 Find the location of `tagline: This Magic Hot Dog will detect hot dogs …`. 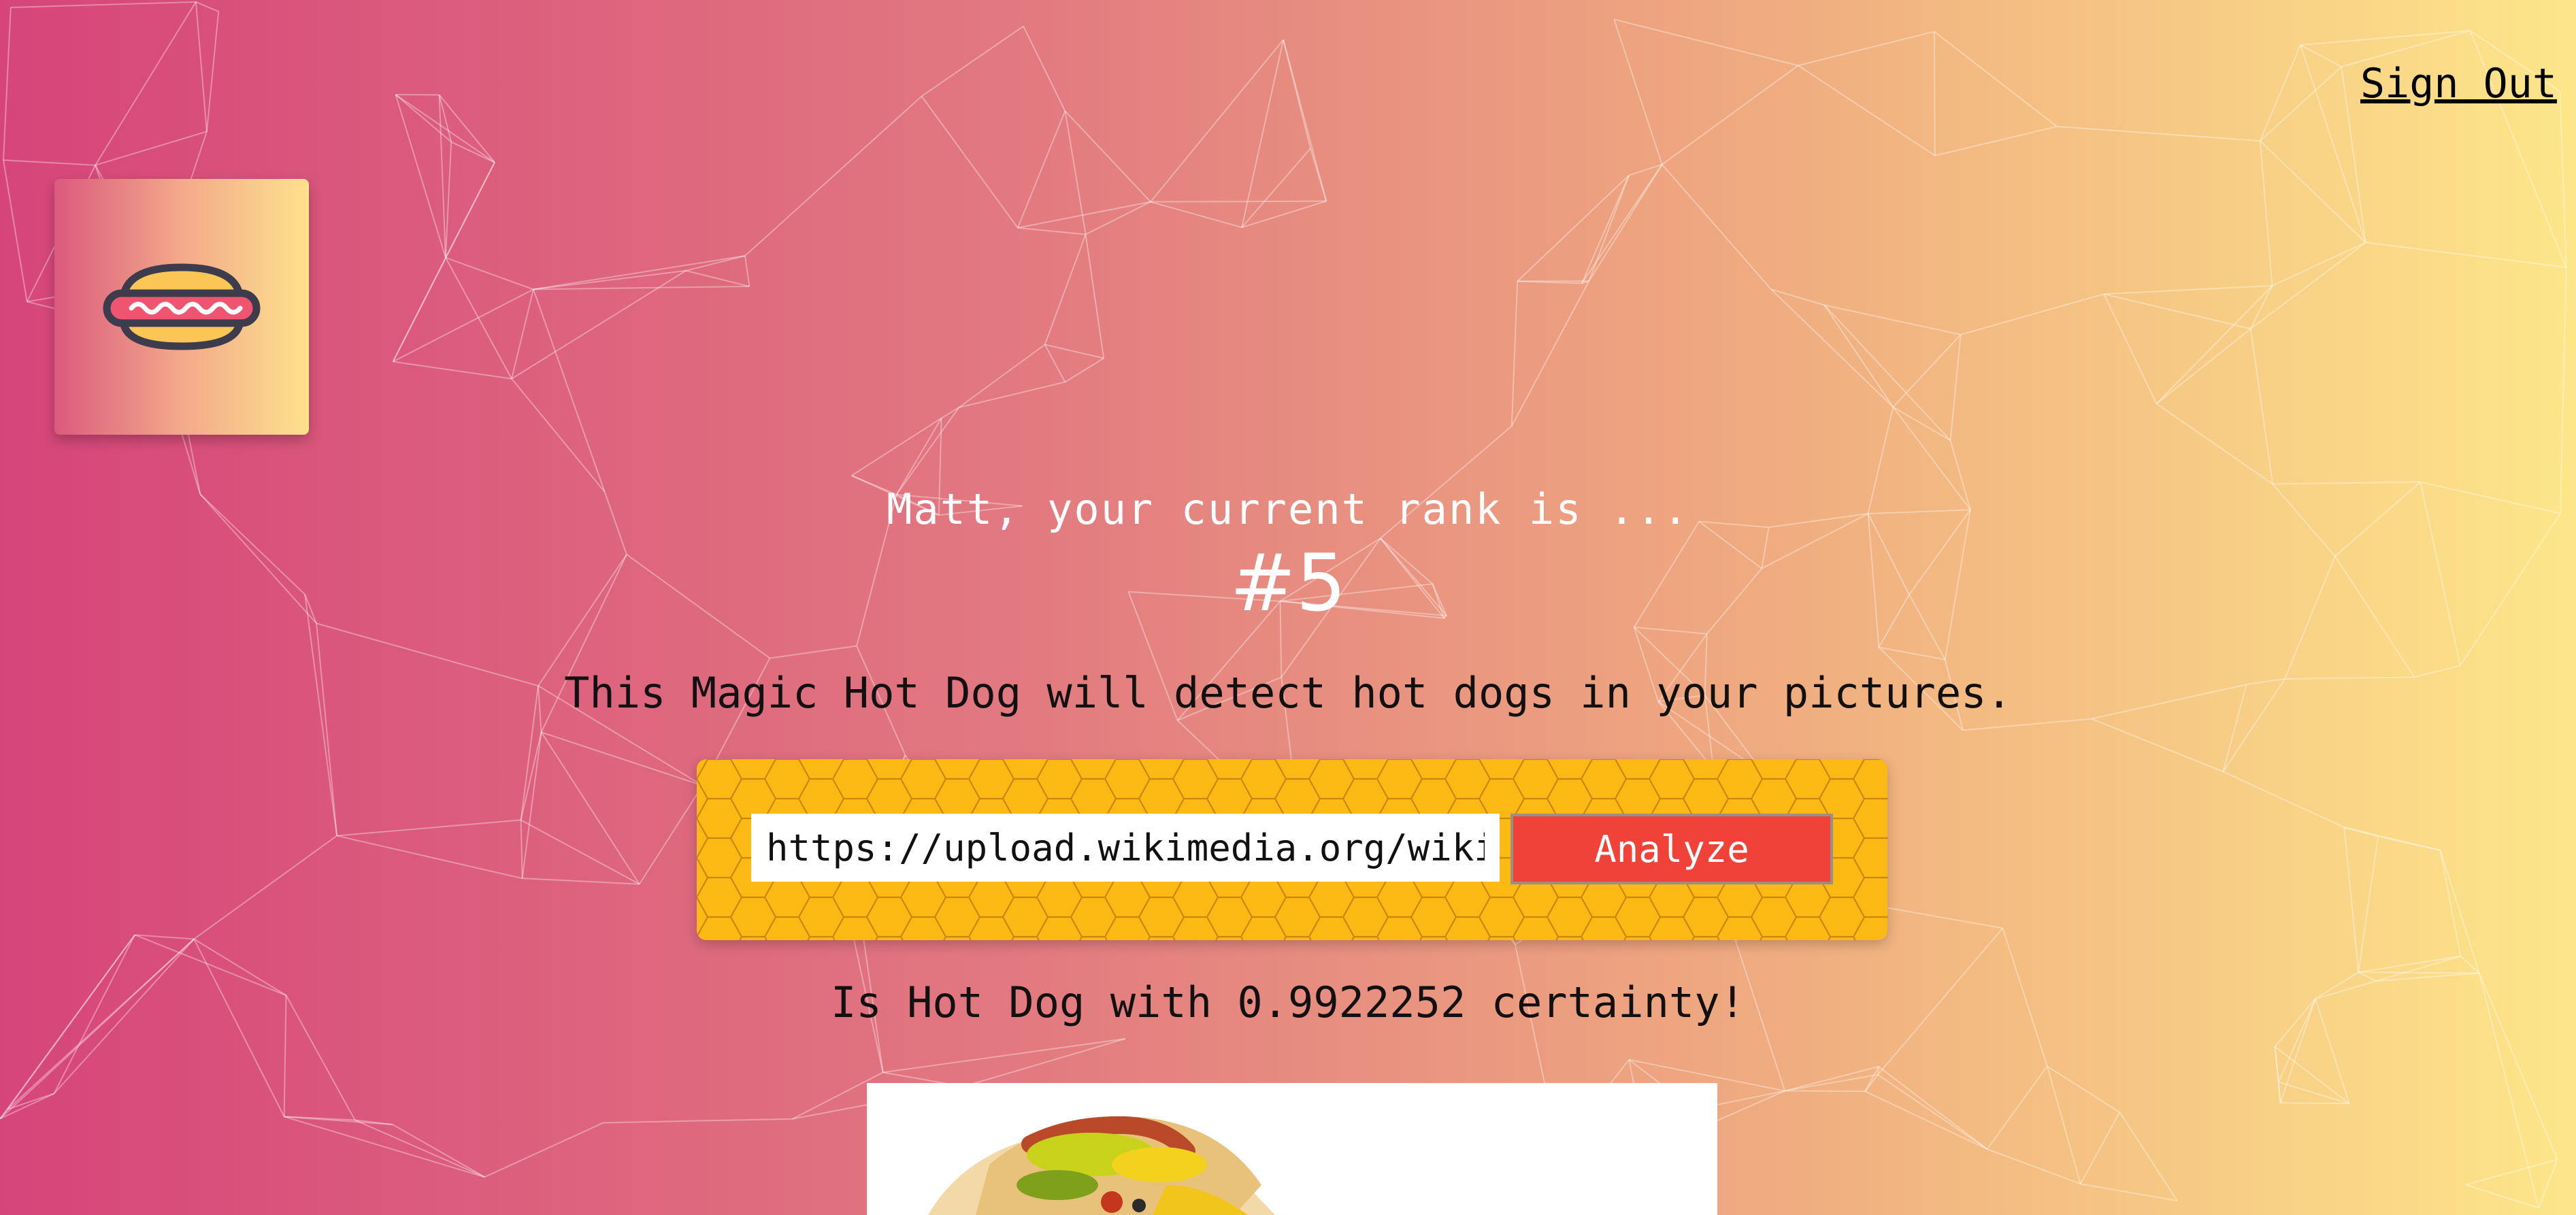

tagline: This Magic Hot Dog will detect hot dogs … is located at coordinates (1288, 693).